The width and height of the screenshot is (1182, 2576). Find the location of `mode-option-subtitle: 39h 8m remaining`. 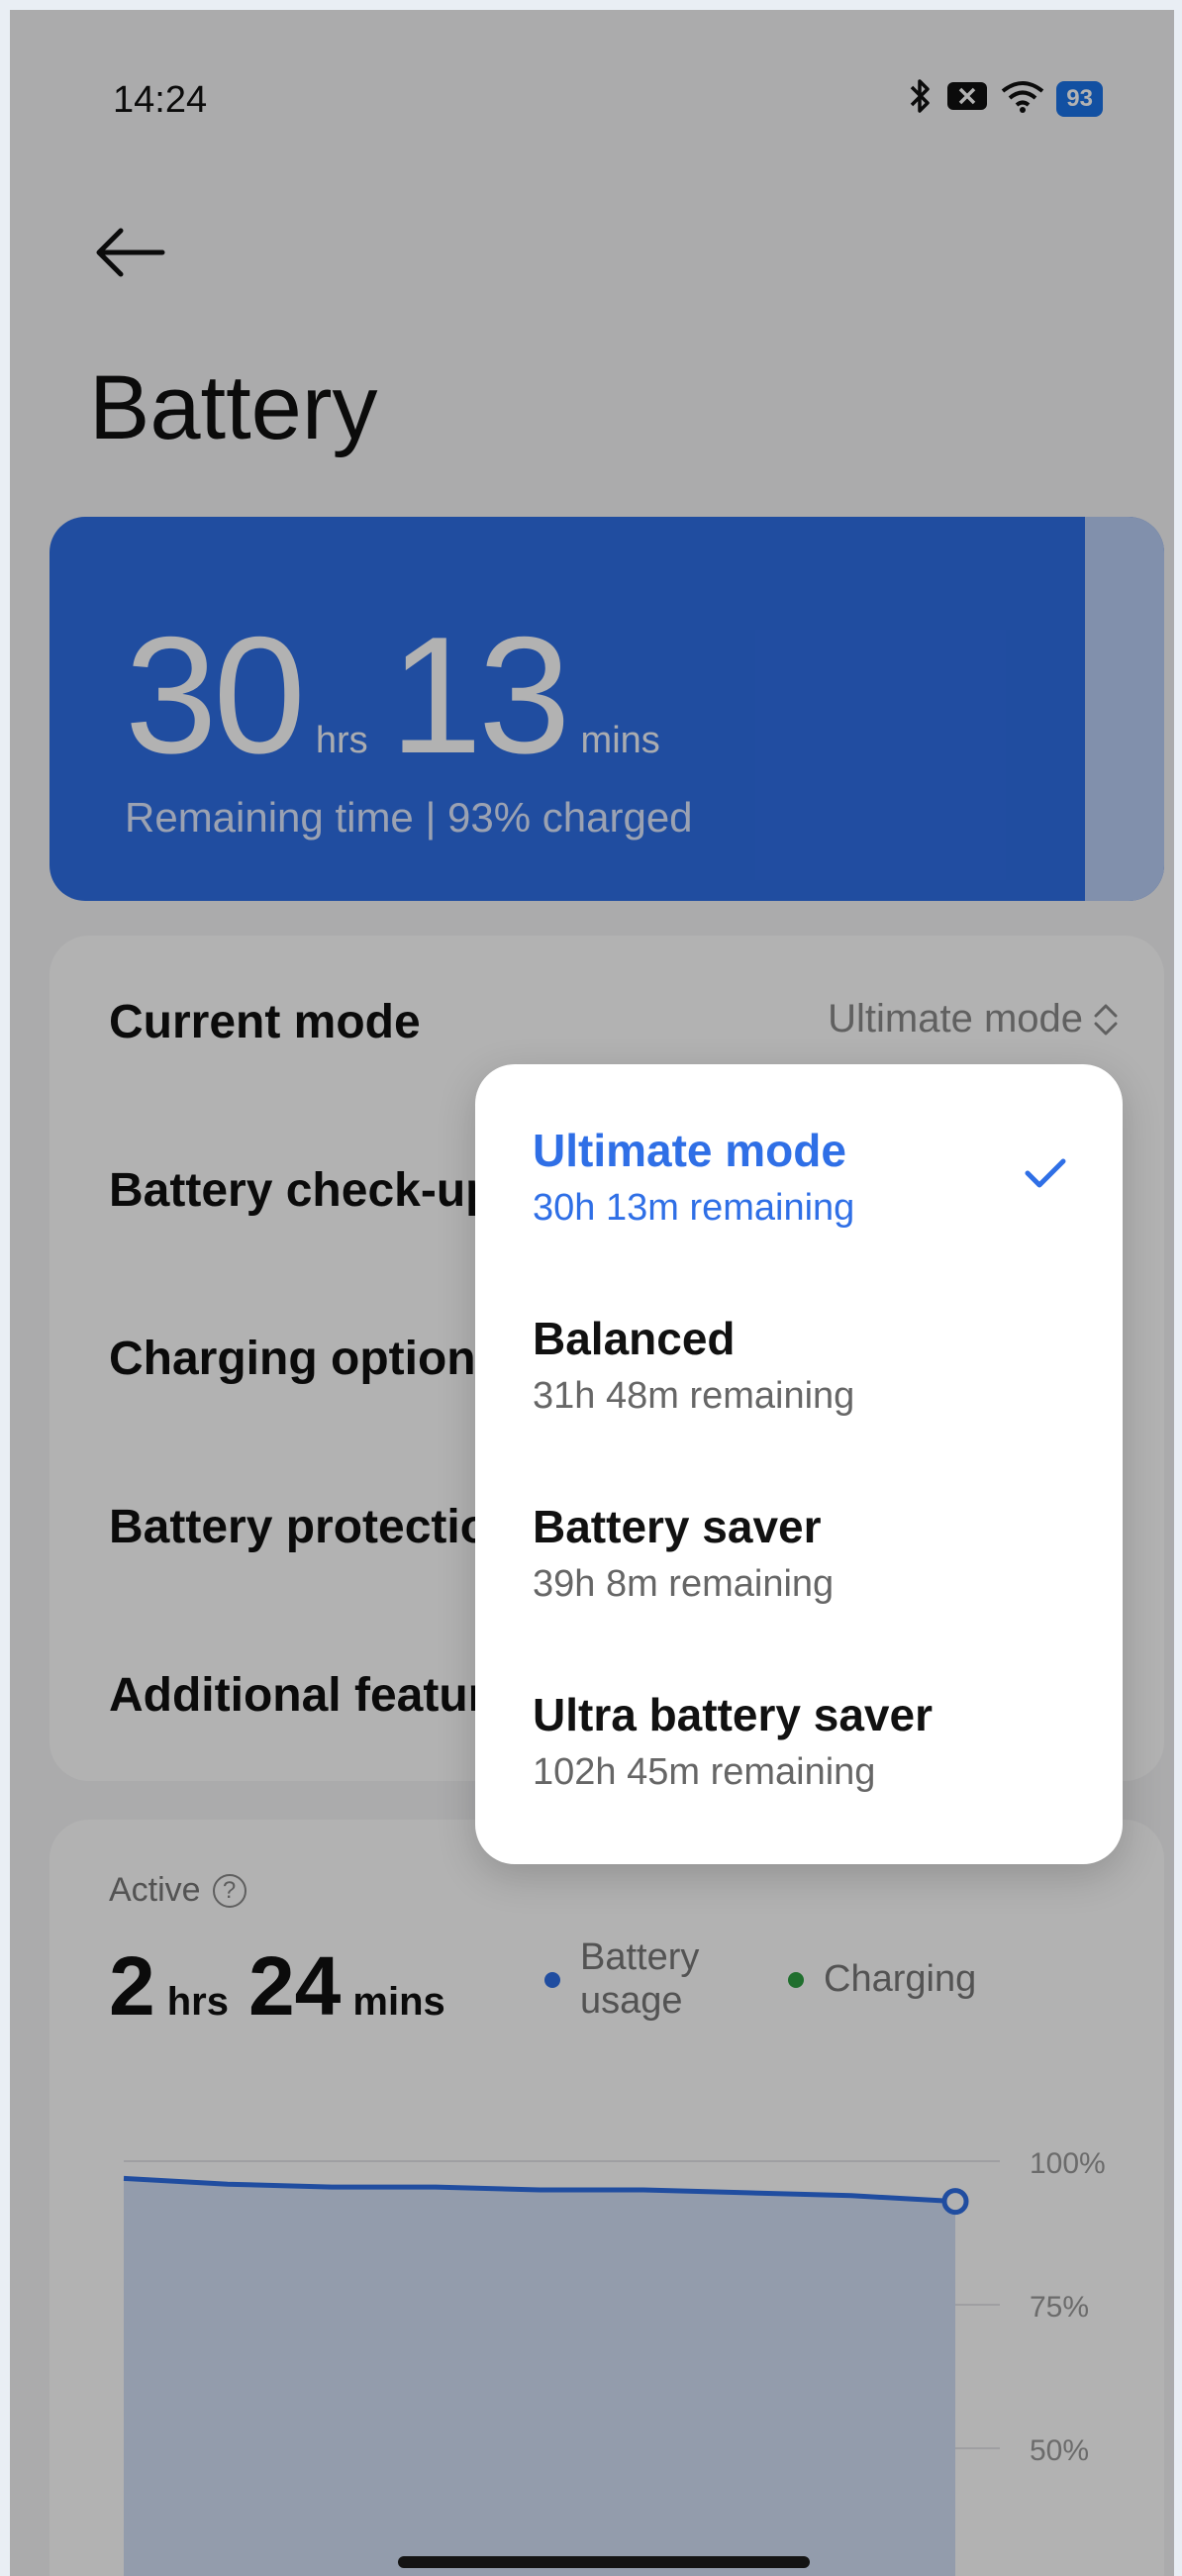

mode-option-subtitle: 39h 8m remaining is located at coordinates (684, 1584).